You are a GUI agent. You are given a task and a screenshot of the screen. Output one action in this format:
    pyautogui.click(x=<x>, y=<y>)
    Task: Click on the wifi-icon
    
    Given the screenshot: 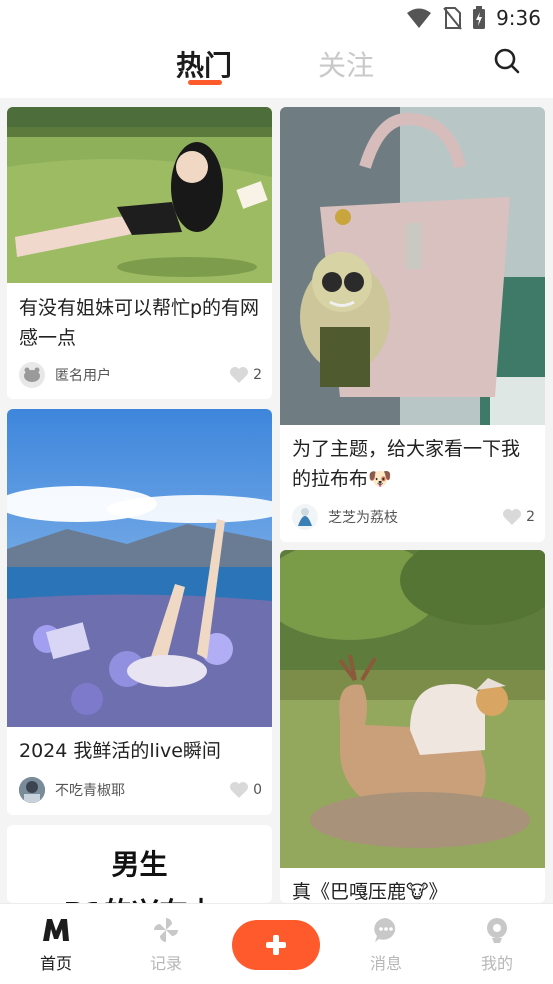 What is the action you would take?
    pyautogui.click(x=419, y=18)
    